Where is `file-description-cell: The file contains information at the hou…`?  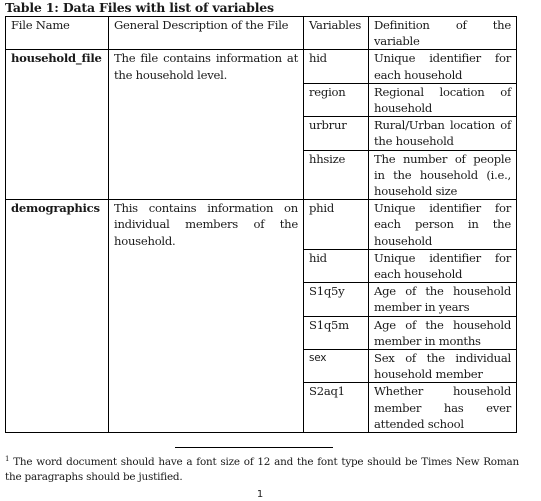 file-description-cell: The file contains information at the hou… is located at coordinates (206, 125).